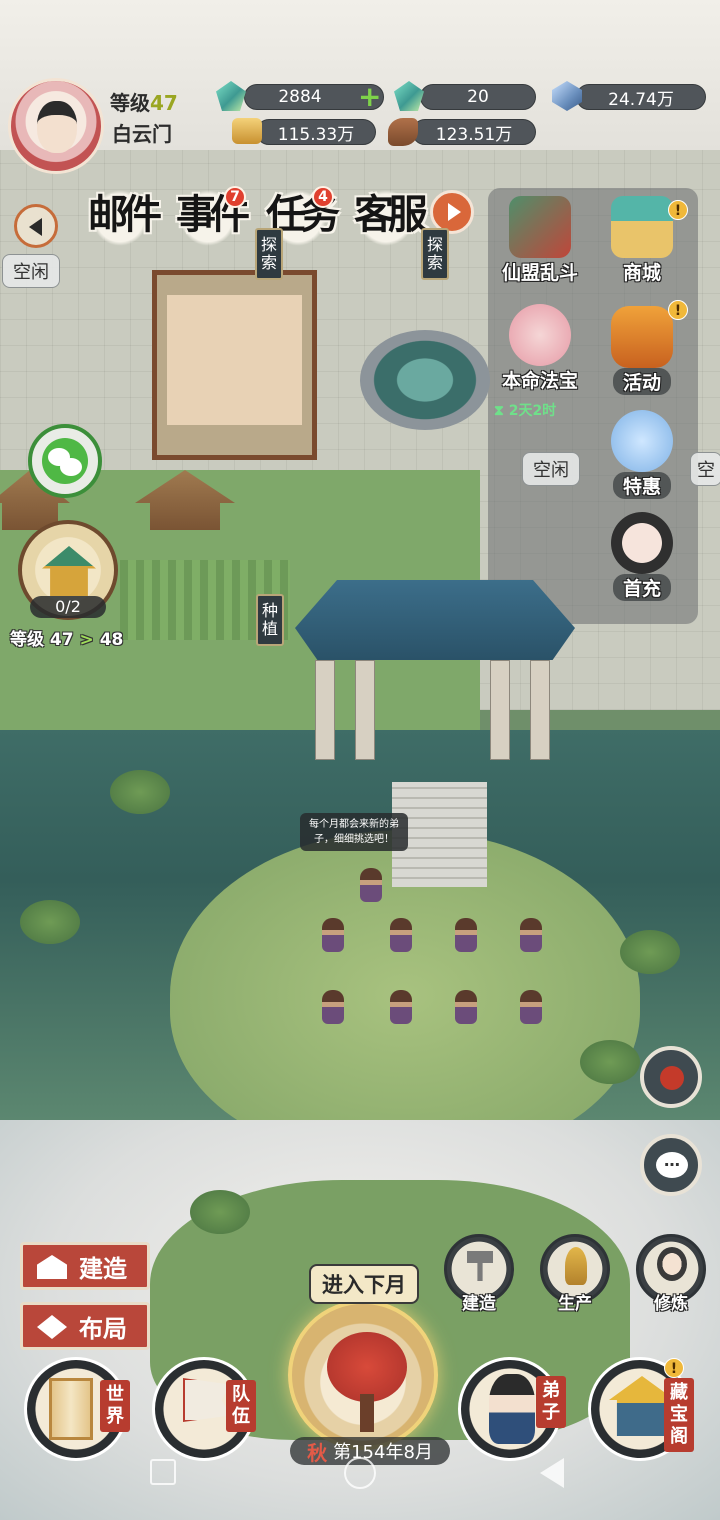  I want to click on build-mode-label: 建造, so click(103, 1268).